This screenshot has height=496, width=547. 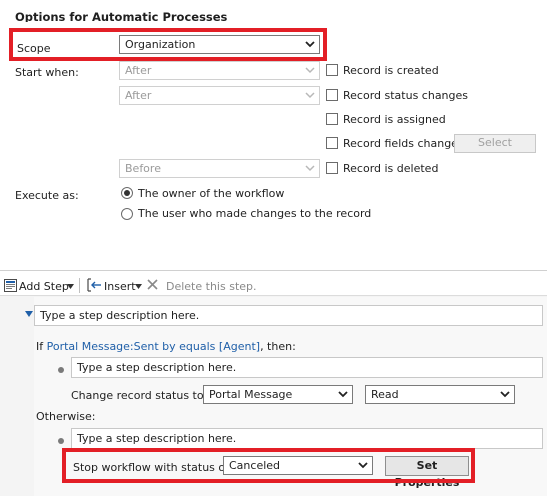 I want to click on delete-step-label: Delete this step., so click(x=211, y=286).